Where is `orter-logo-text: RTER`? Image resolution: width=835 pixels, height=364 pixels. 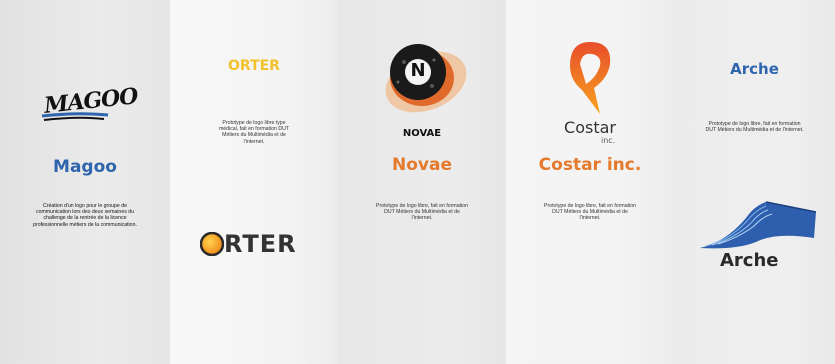
orter-logo-text: RTER is located at coordinates (260, 244).